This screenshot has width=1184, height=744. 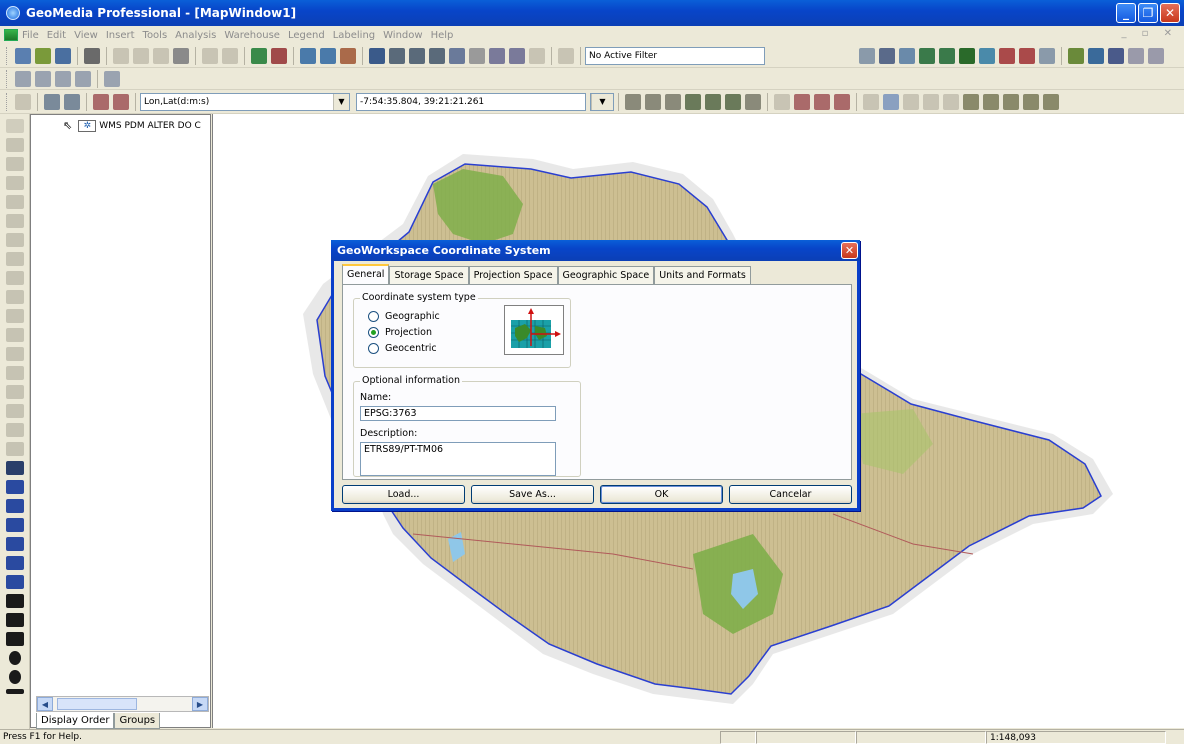 I want to click on angle-icon, so click(x=1047, y=55).